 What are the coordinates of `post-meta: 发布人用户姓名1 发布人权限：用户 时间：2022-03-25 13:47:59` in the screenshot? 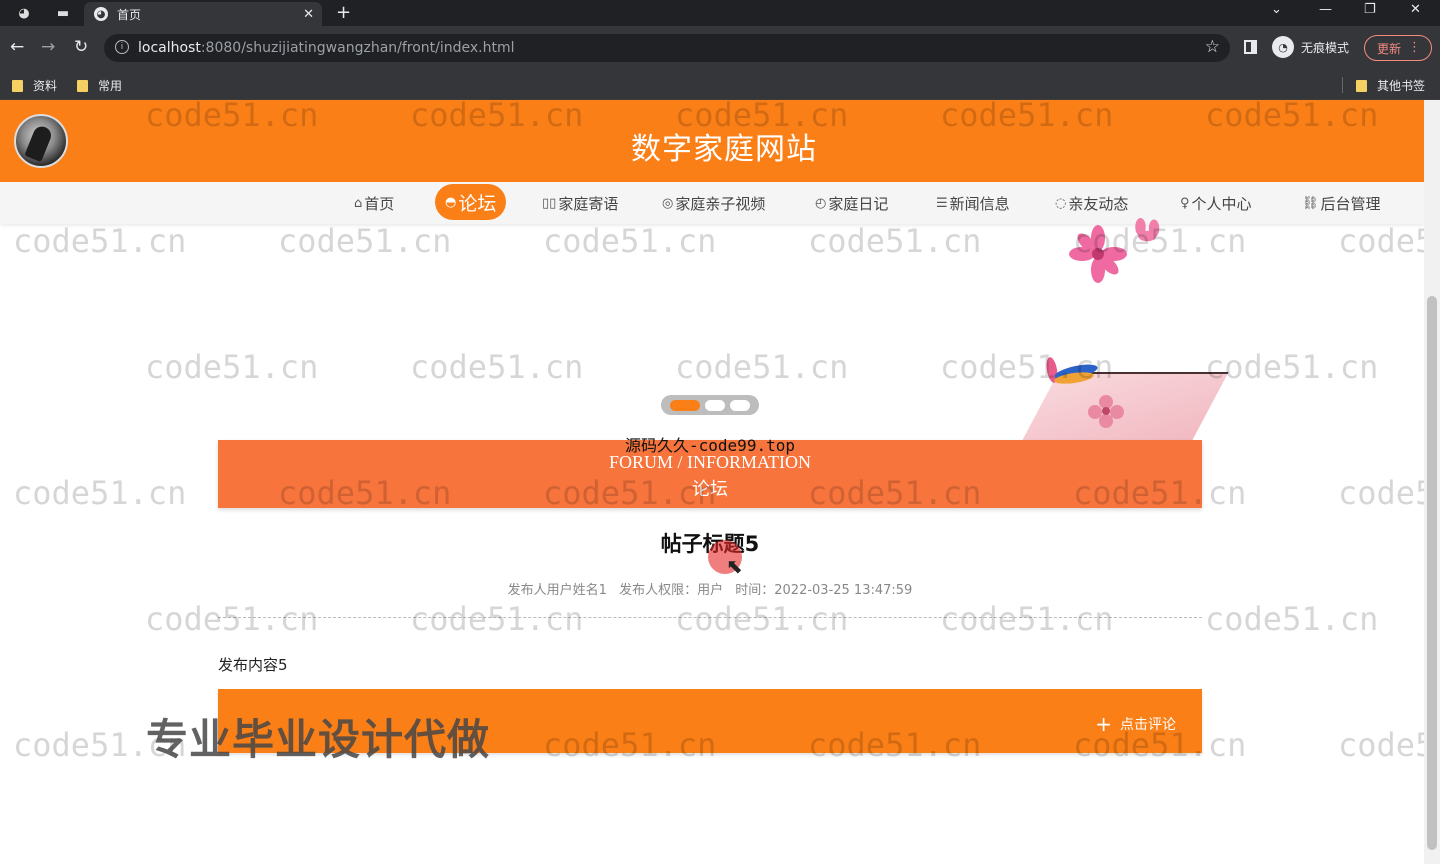 It's located at (710, 588).